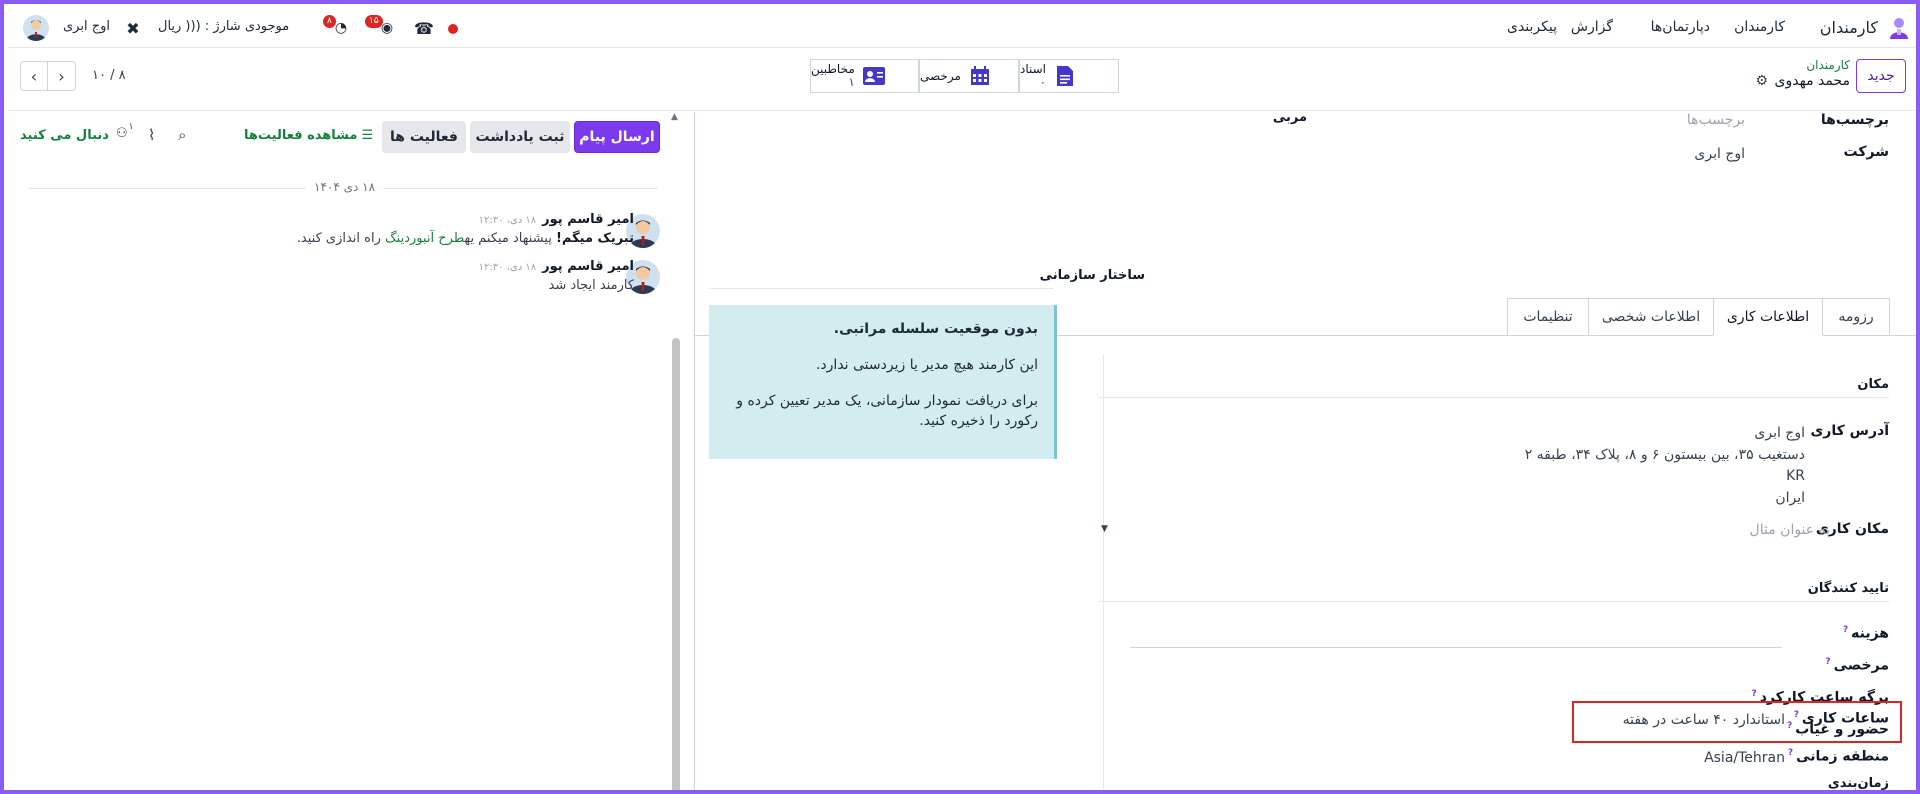  Describe the element at coordinates (182, 135) in the screenshot. I see `search-icon: ⌕` at that location.